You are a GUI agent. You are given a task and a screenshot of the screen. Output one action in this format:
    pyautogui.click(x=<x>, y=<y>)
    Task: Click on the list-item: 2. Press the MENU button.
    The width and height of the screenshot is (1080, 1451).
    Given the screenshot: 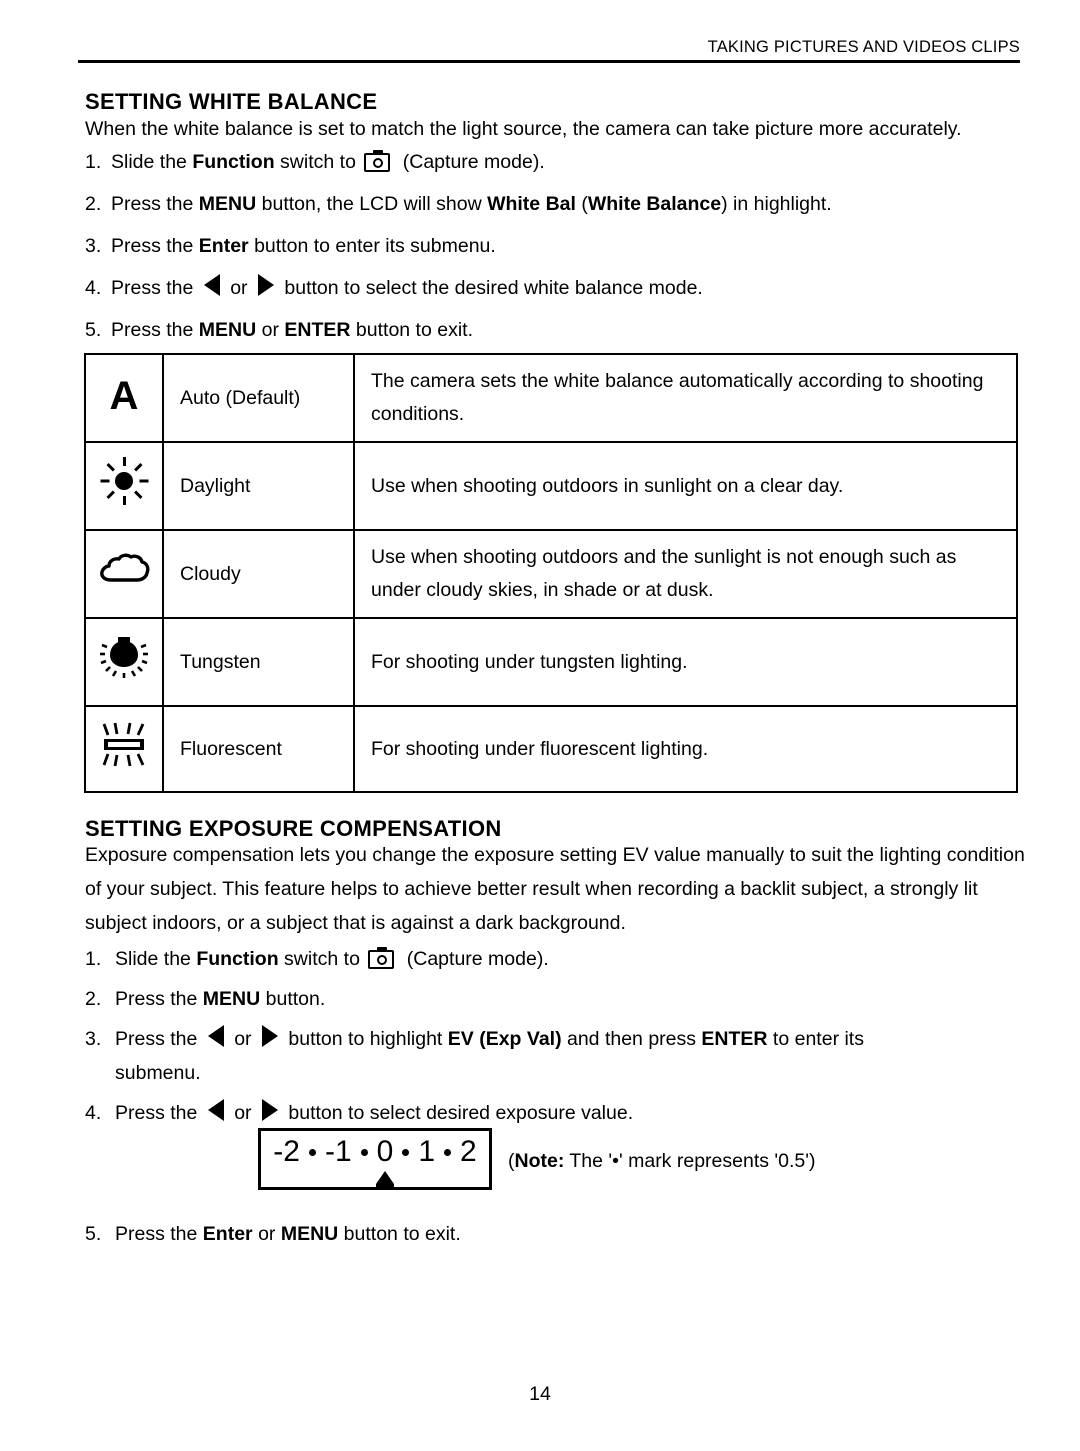 What is the action you would take?
    pyautogui.click(x=555, y=999)
    